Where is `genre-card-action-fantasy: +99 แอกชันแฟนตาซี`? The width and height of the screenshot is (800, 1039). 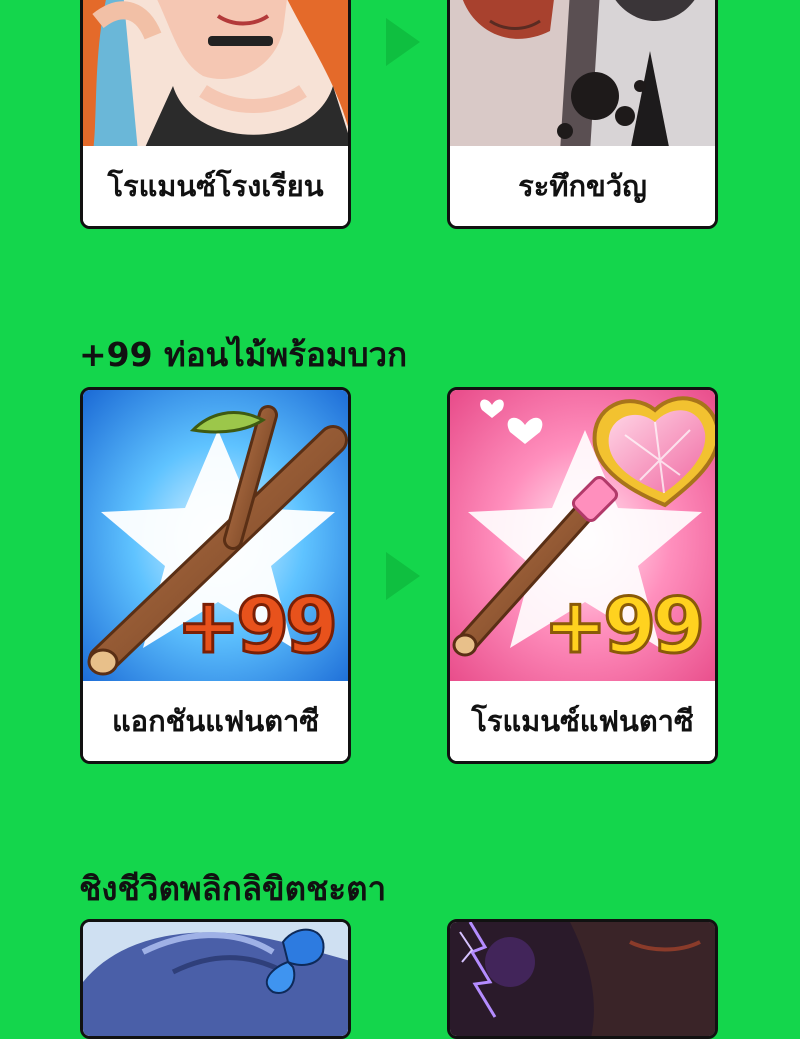 genre-card-action-fantasy: +99 แอกชันแฟนตาซี is located at coordinates (215, 575).